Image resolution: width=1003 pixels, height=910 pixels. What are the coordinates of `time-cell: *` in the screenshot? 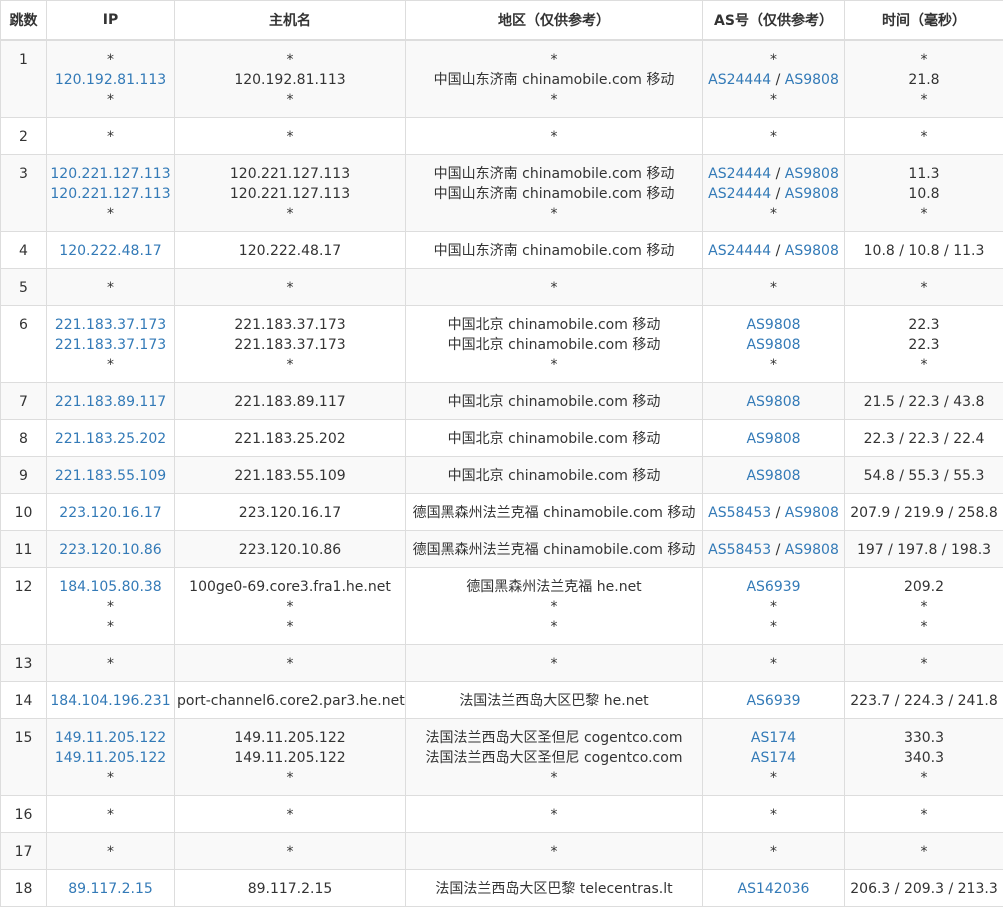 It's located at (923, 814).